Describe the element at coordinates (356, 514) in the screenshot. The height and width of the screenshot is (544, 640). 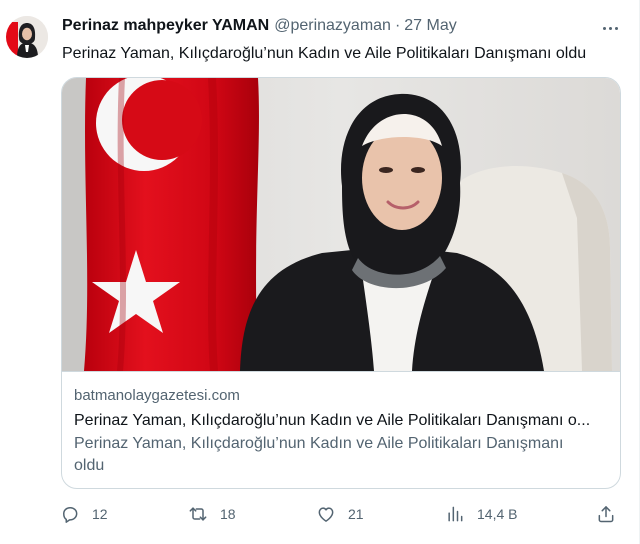
I see `like-count: 21` at that location.